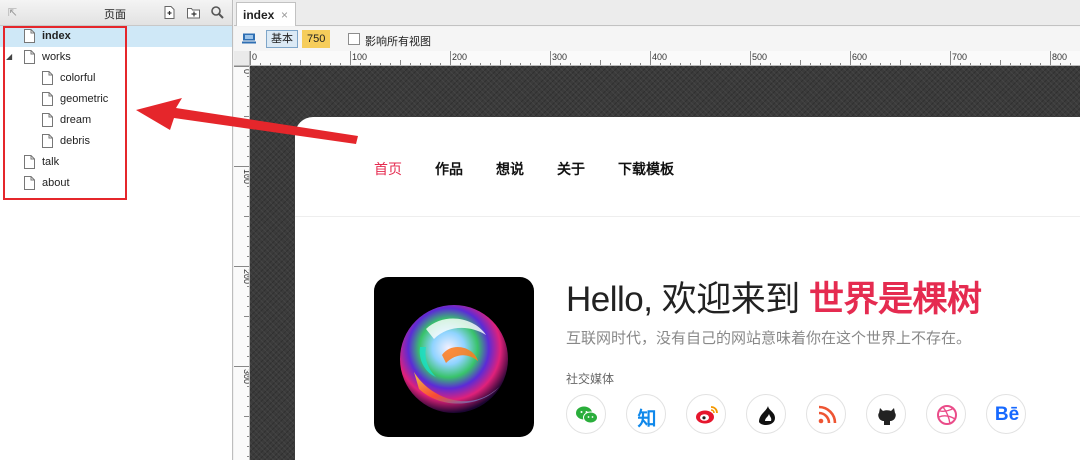 This screenshot has width=1080, height=460. I want to click on rss-icon, so click(827, 414).